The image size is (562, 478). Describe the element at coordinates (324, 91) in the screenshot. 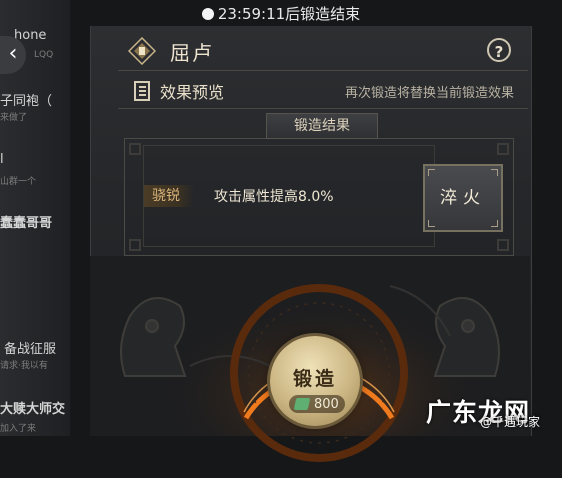

I see `preview-row: 效果预览 再次锻造将替换当前锻造效果` at that location.